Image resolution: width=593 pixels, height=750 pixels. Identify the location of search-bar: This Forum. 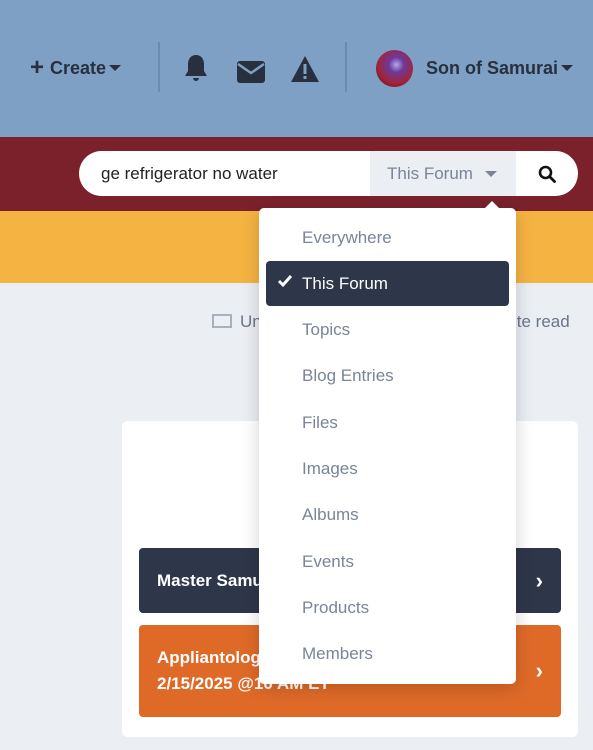
(328, 173).